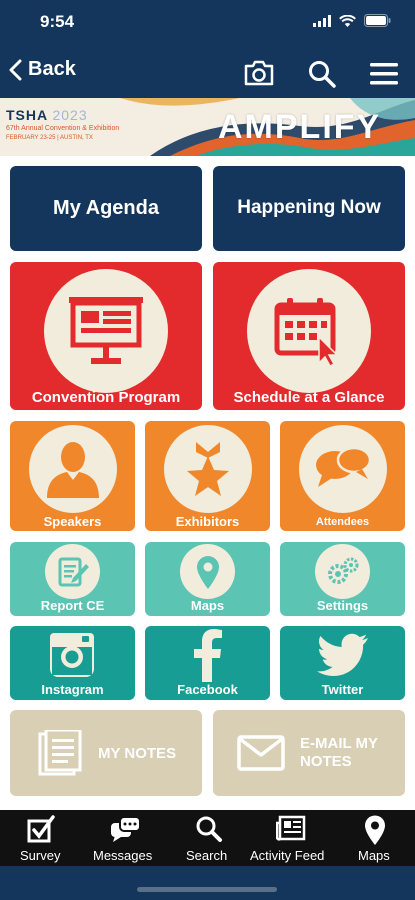 The width and height of the screenshot is (415, 900). What do you see at coordinates (72, 689) in the screenshot?
I see `instagram-label: Instagram` at bounding box center [72, 689].